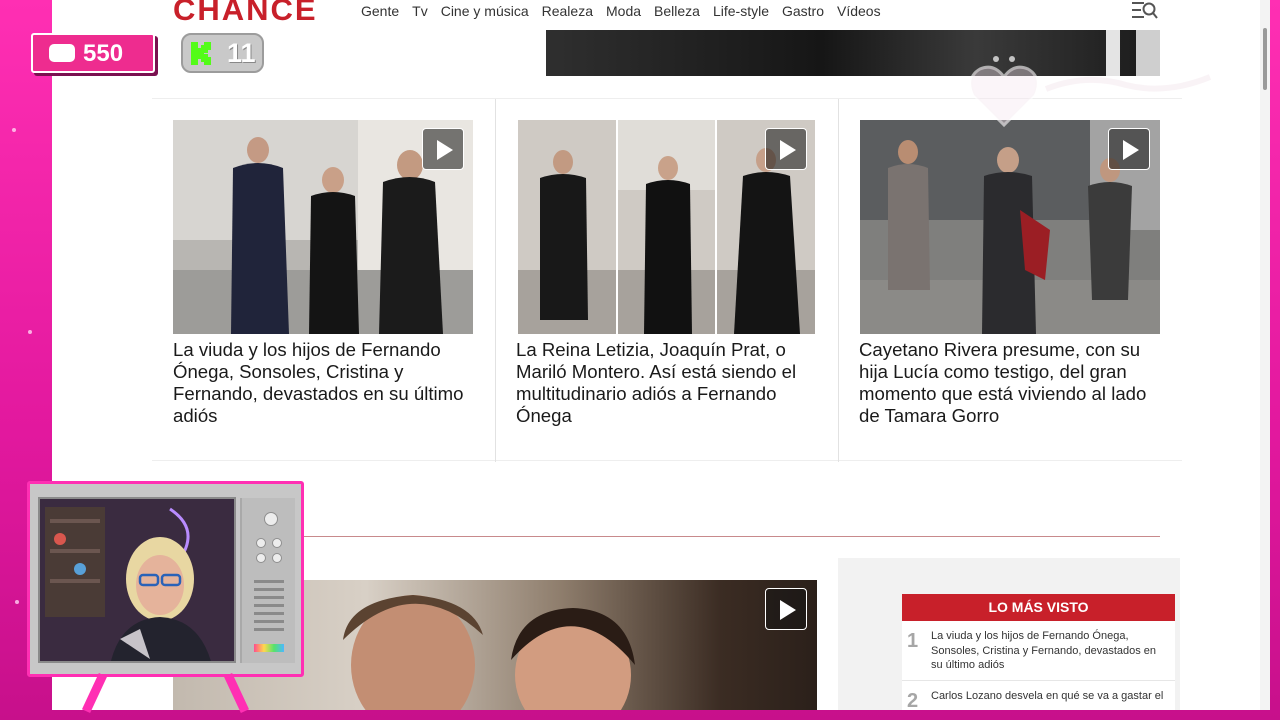 The height and width of the screenshot is (720, 1280). What do you see at coordinates (271, 519) in the screenshot?
I see `tv-dial` at bounding box center [271, 519].